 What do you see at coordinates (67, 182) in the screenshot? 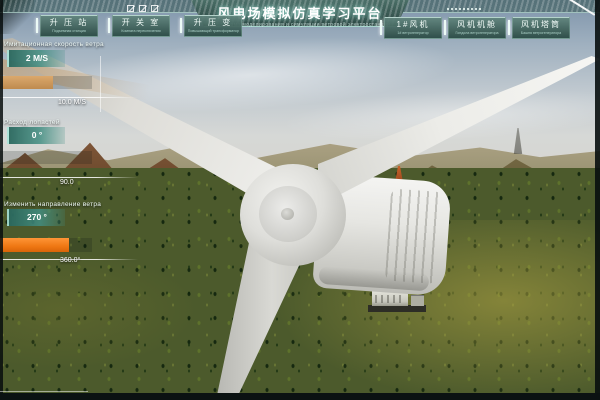
I see `blade-pitch-max: 90.0` at bounding box center [67, 182].